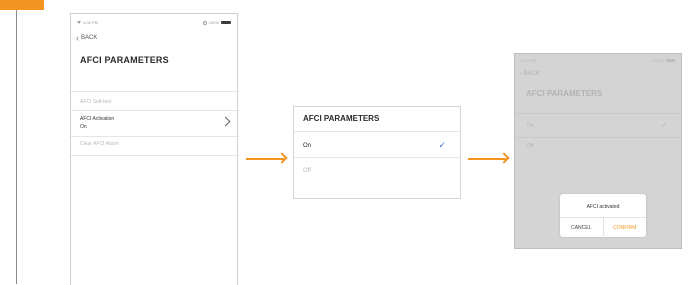  I want to click on orange-tab, so click(22, 5).